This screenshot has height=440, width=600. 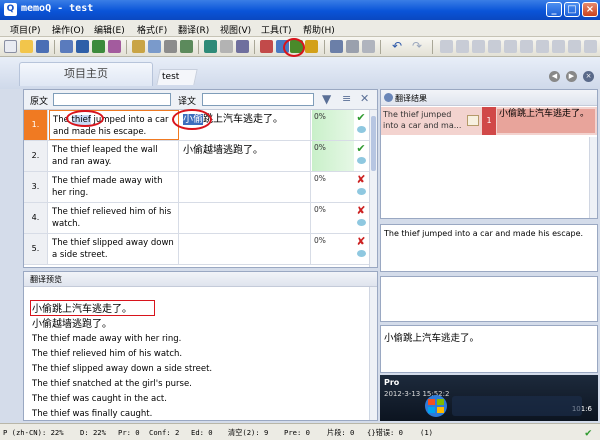 What do you see at coordinates (114, 218) in the screenshot?
I see `segment-source: The thief relieved him of his watch.` at bounding box center [114, 218].